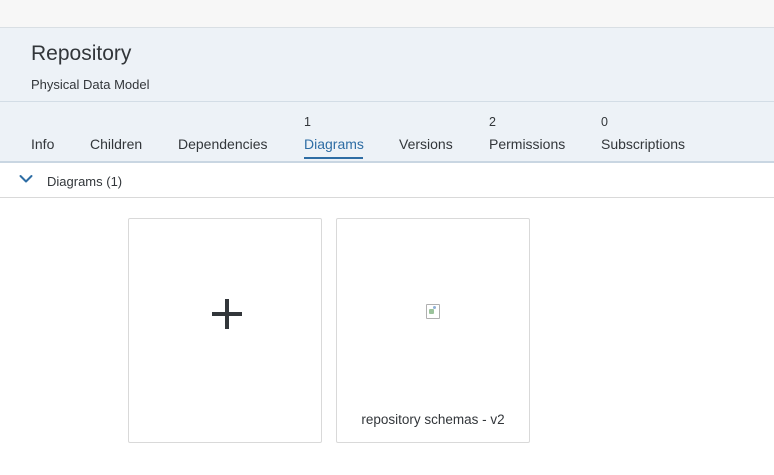 This screenshot has width=774, height=475. Describe the element at coordinates (81, 53) in the screenshot. I see `page-title: Repository` at that location.